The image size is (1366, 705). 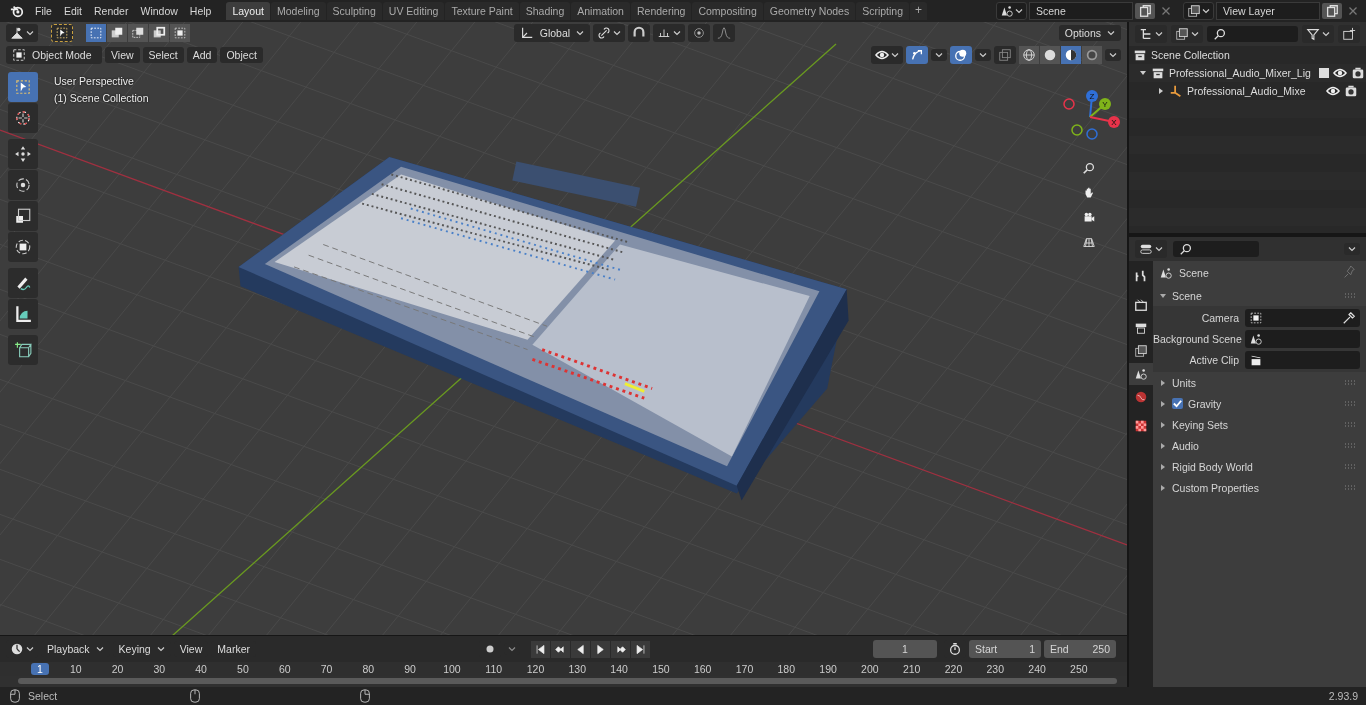 I want to click on outliner-item: Professional_Audio_Mixer_Lig, so click(x=1240, y=73).